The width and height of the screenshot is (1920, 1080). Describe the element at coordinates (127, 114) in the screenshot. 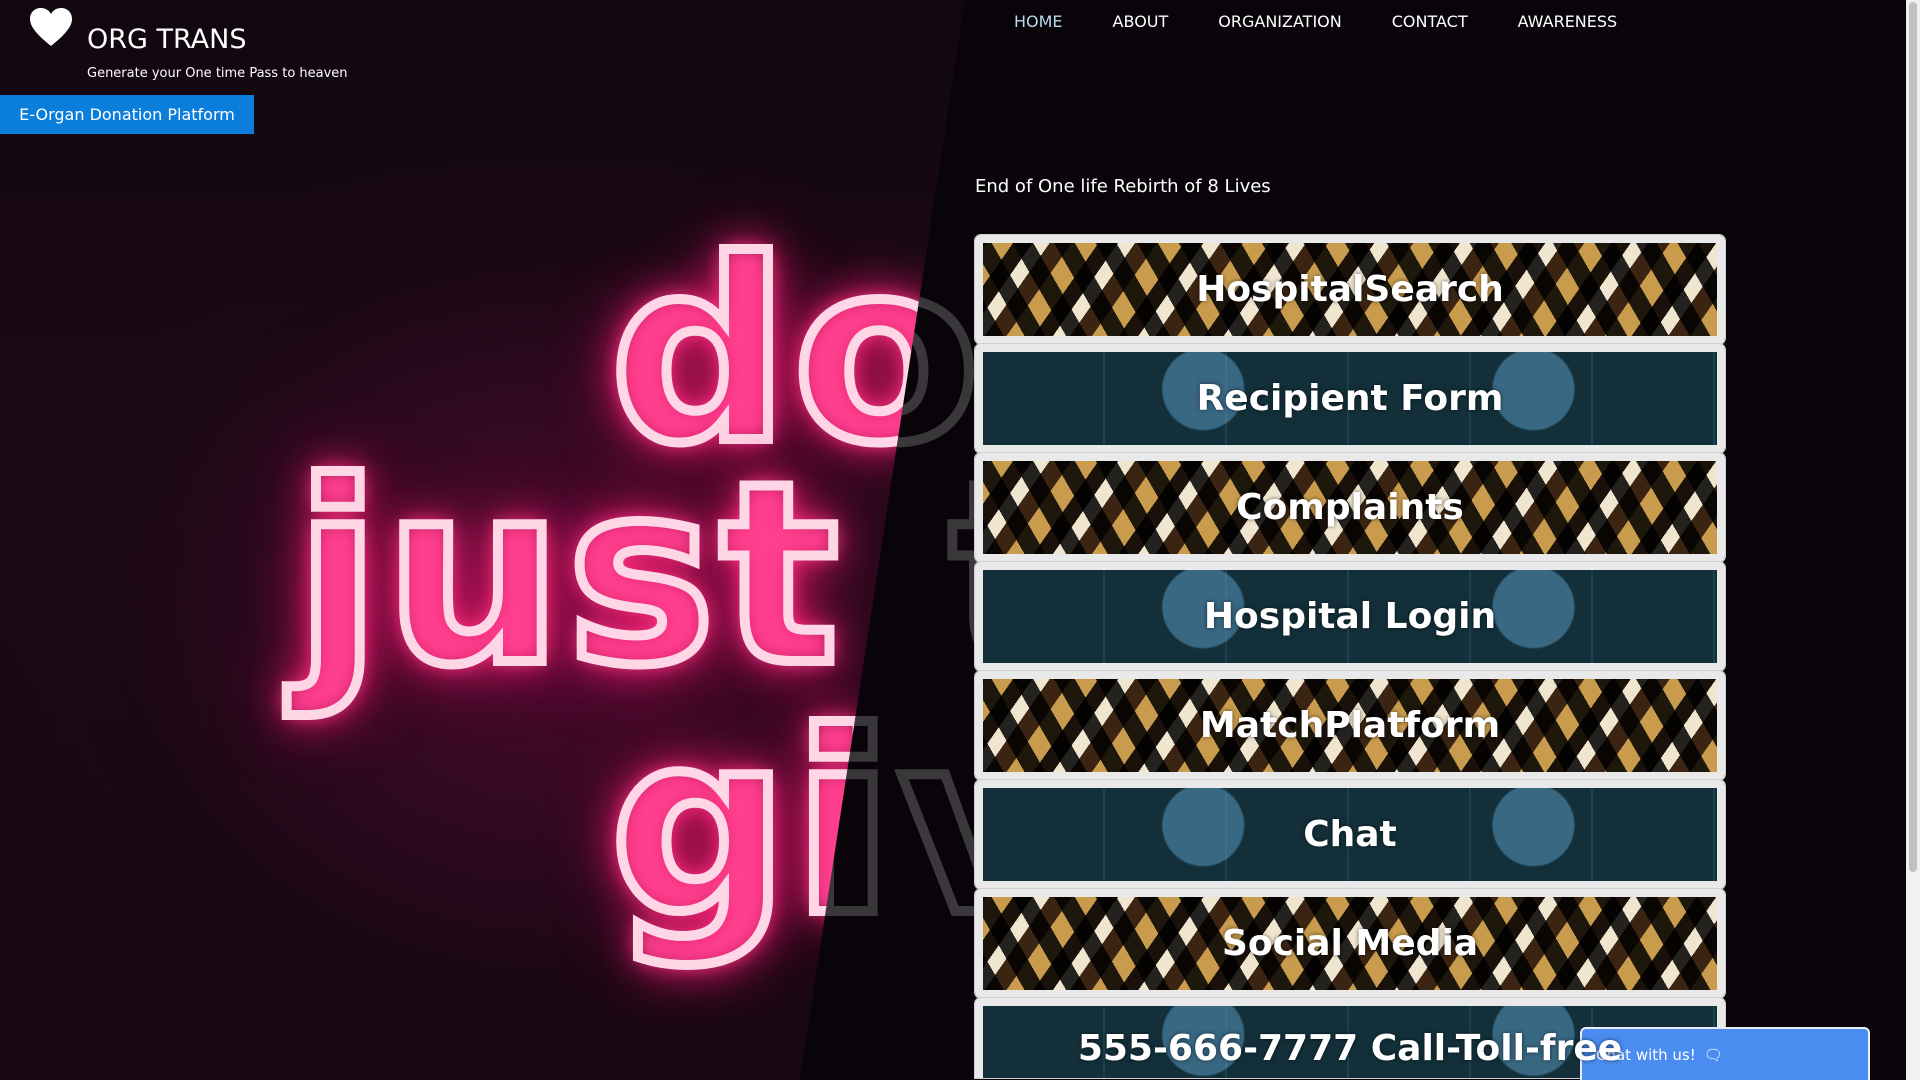

I see `e-organ-platform-button: E-Organ Donation Platform` at that location.